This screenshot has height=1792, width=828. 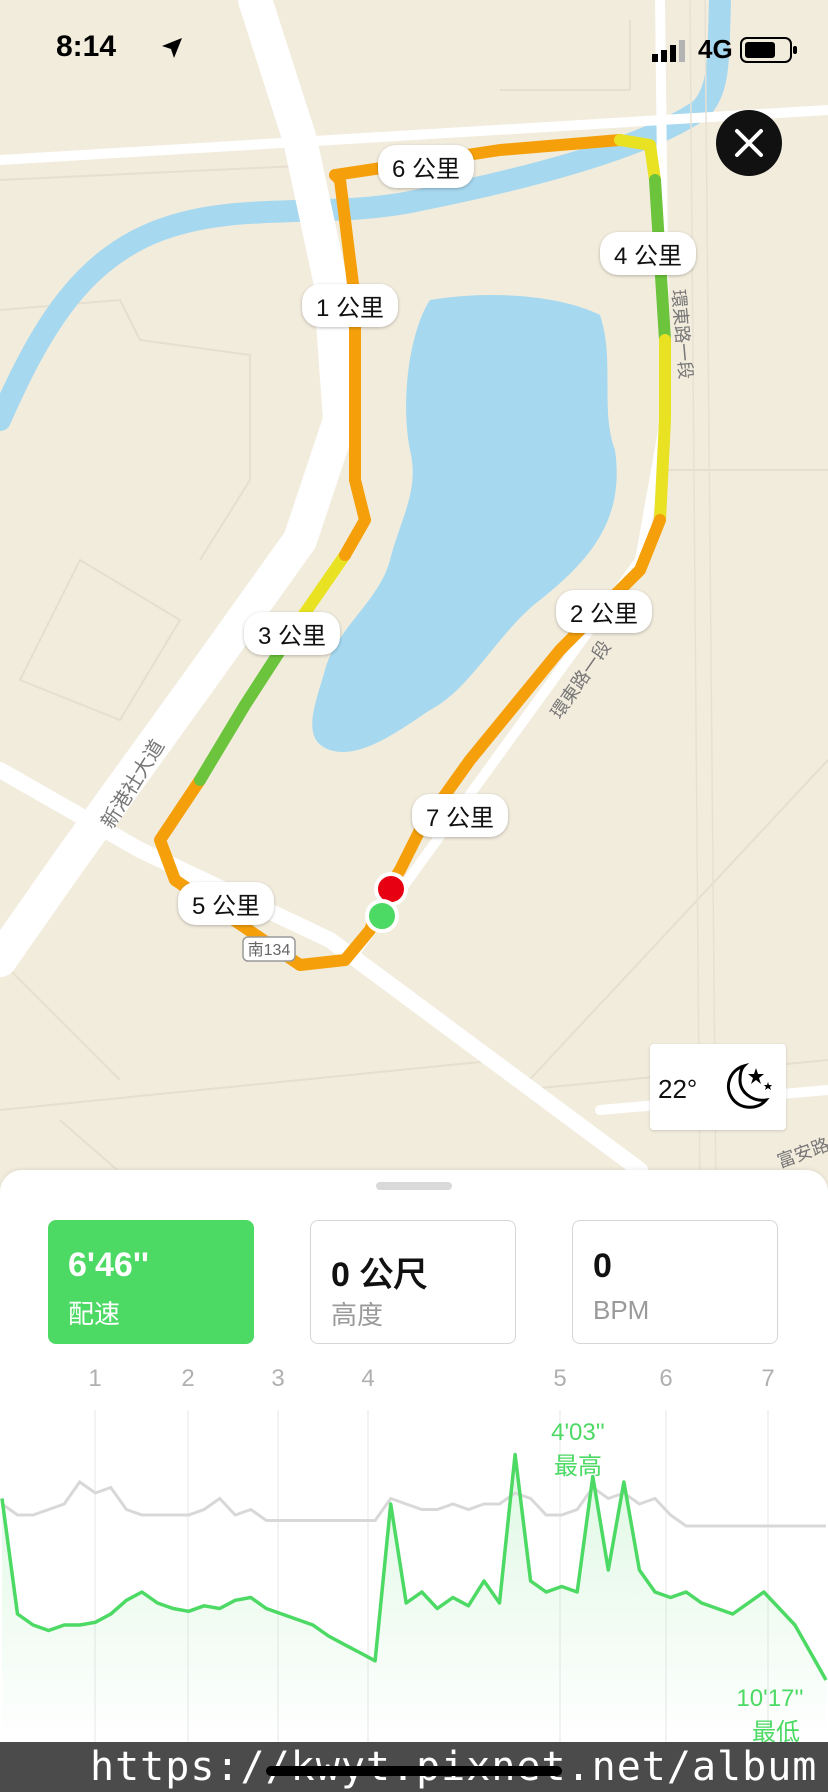 I want to click on km-marker-1: 1 公里, so click(x=350, y=305).